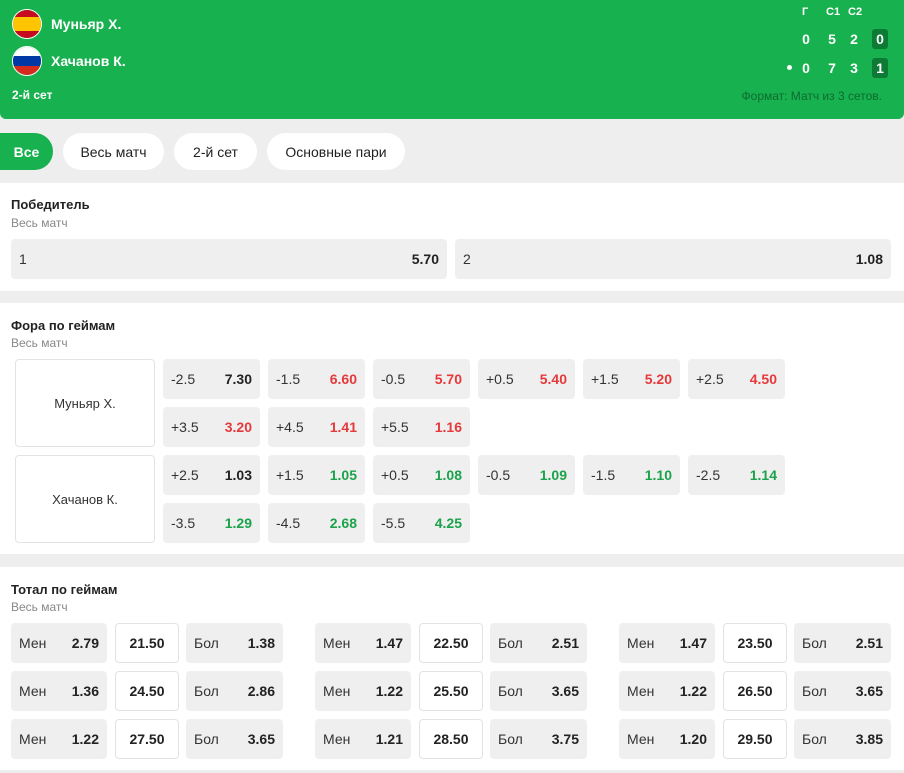  Describe the element at coordinates (854, 68) in the screenshot. I see `team2-score-set2: 3` at that location.